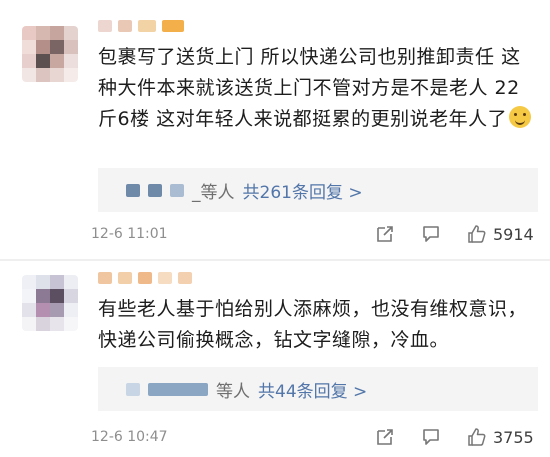  What do you see at coordinates (233, 391) in the screenshot?
I see `reply-users: 等人` at bounding box center [233, 391].